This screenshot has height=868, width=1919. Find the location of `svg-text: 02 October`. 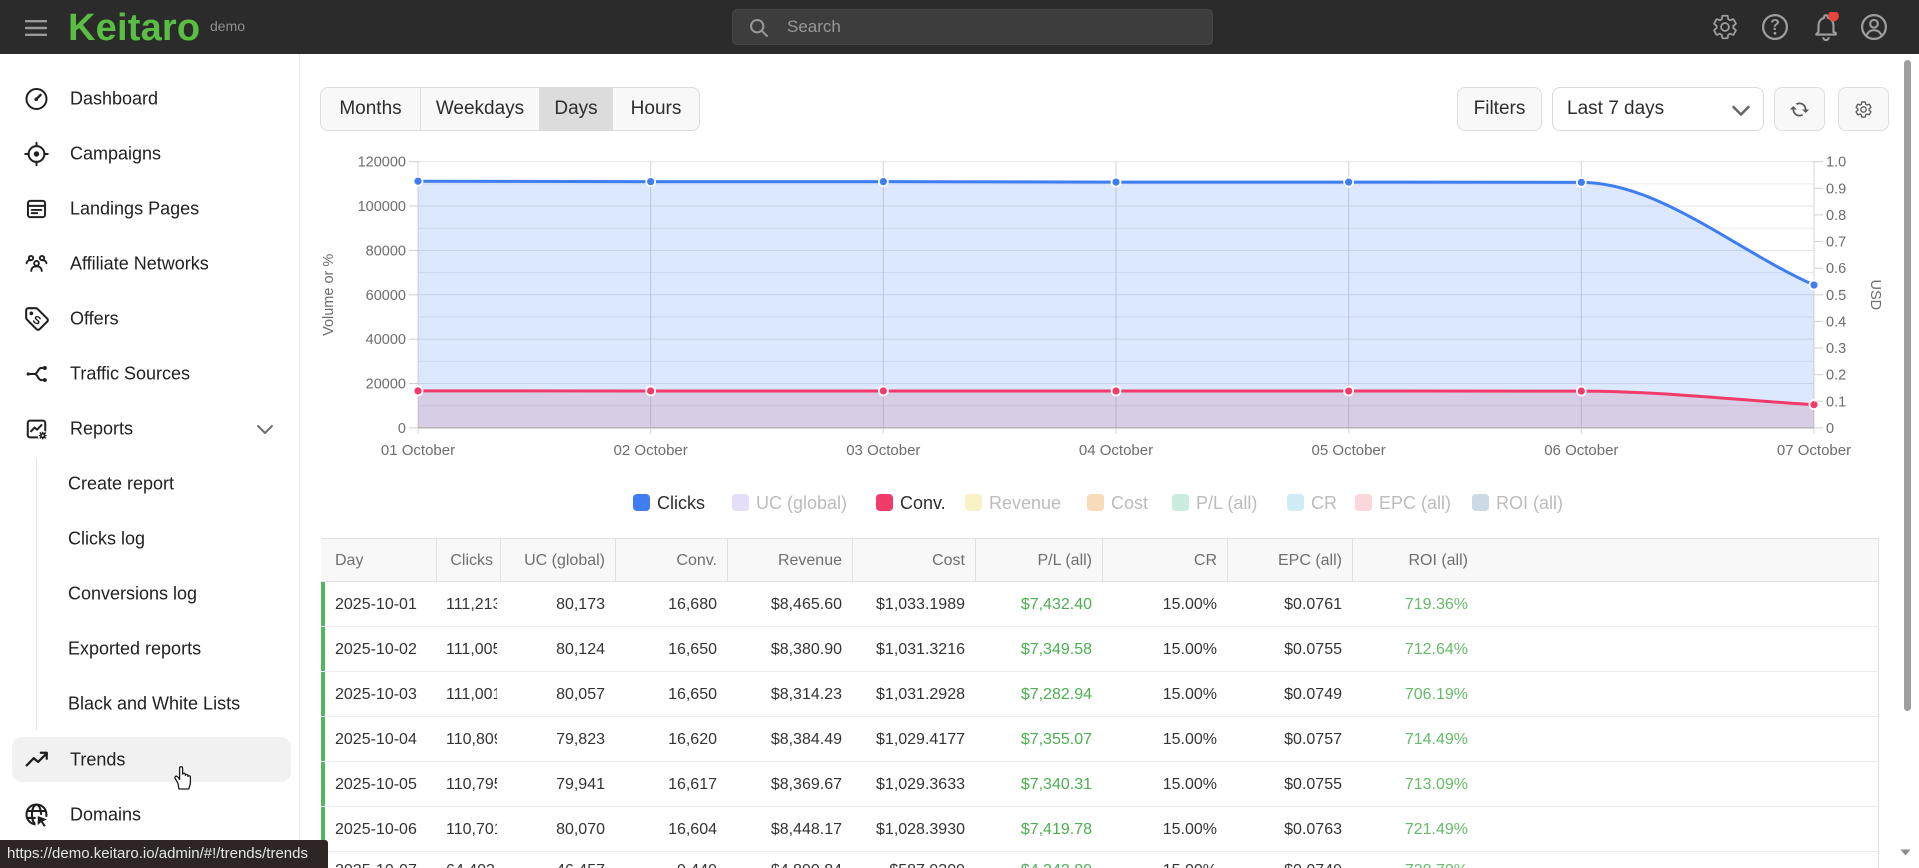

svg-text: 02 October is located at coordinates (651, 450).